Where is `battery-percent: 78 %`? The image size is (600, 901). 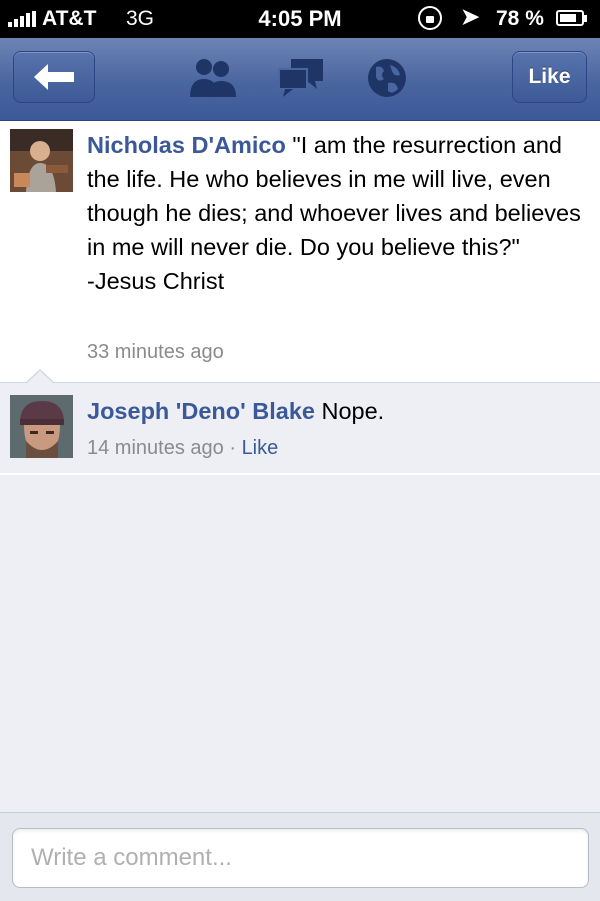 battery-percent: 78 % is located at coordinates (520, 18).